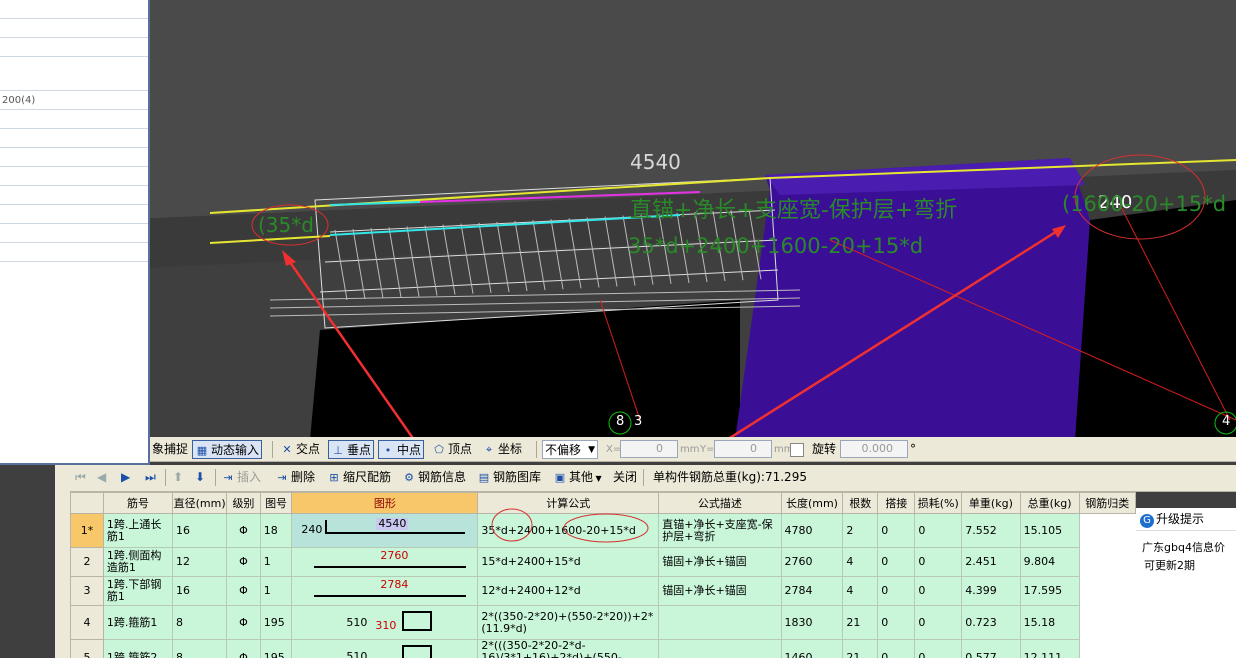 This screenshot has height=658, width=1236. Describe the element at coordinates (87, 562) in the screenshot. I see `row-number: 2` at that location.